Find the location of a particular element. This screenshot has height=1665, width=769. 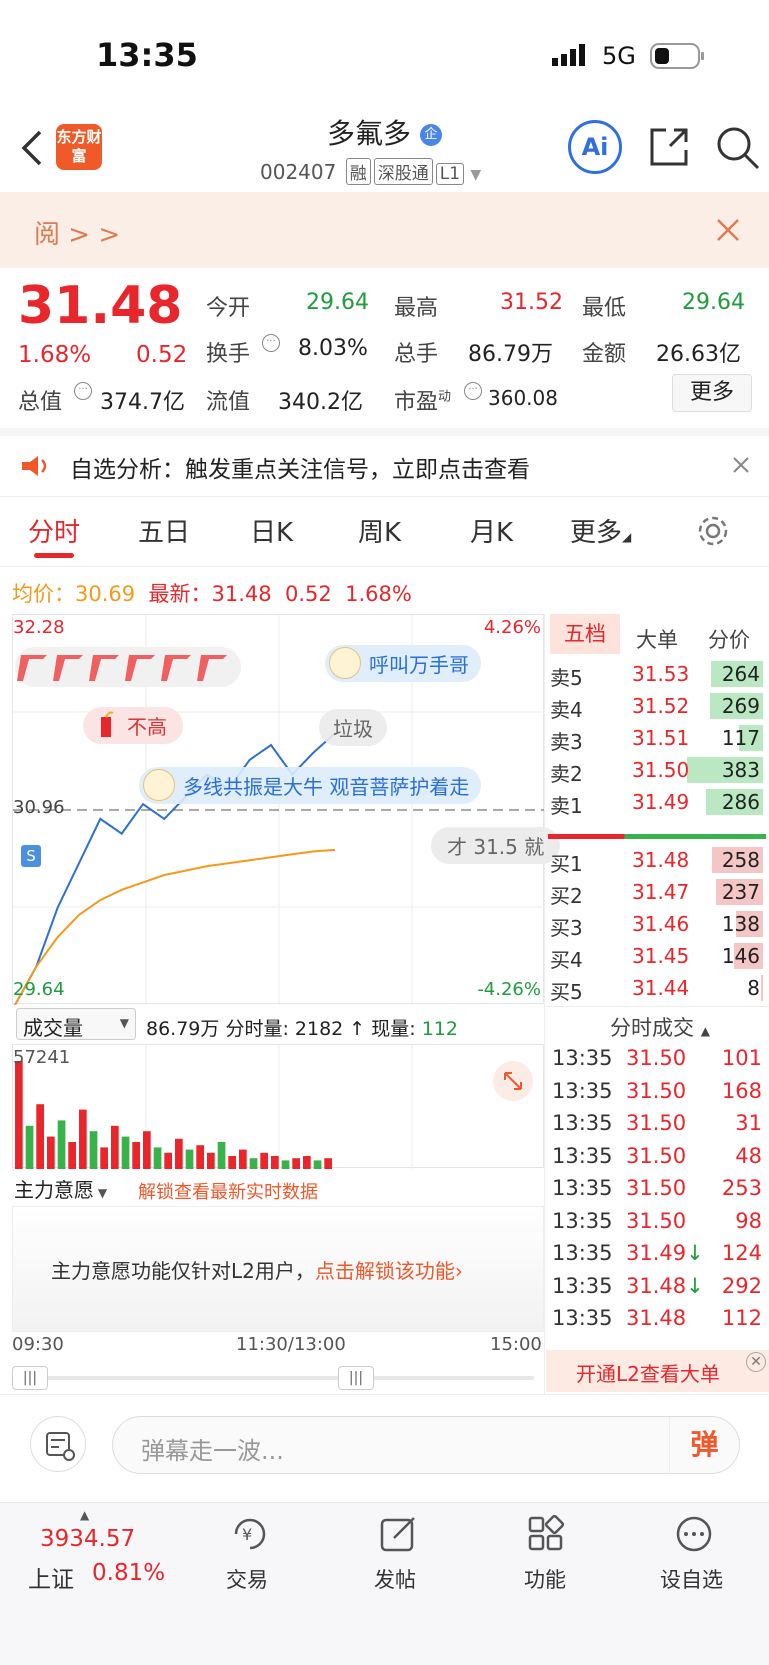

trade-icon: ¥ is located at coordinates (250, 1536).